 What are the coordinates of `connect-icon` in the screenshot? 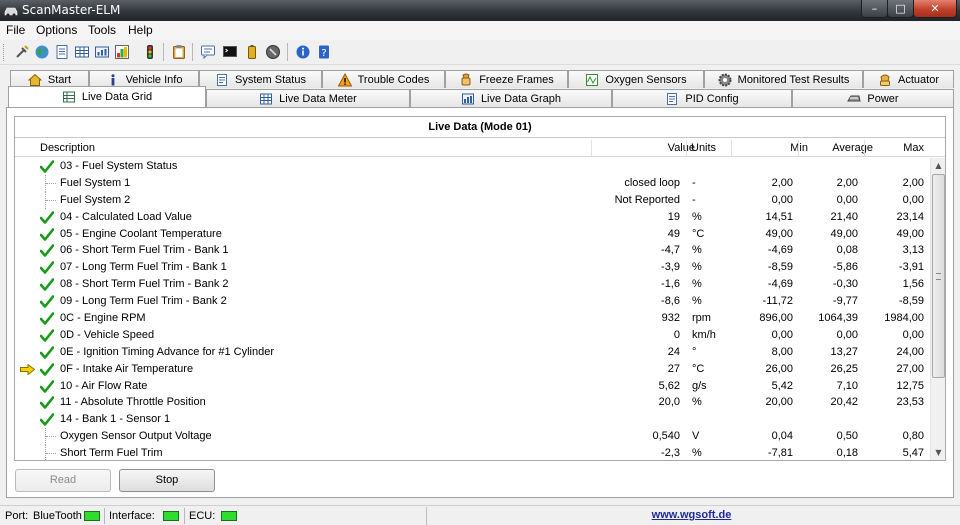 It's located at (21, 51).